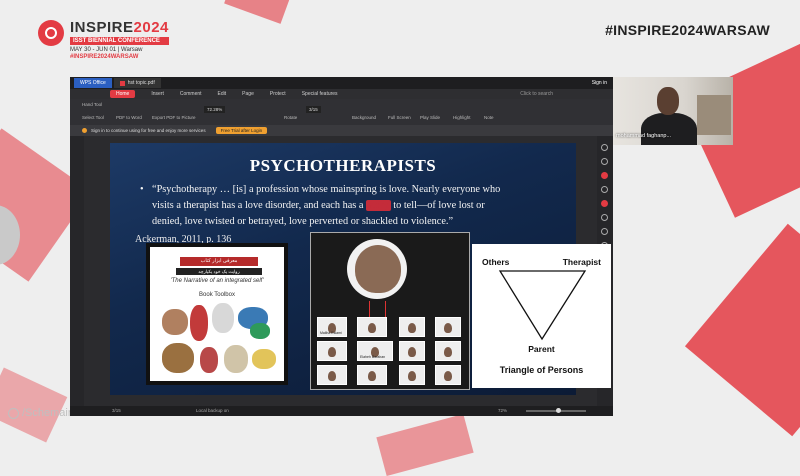  Describe the element at coordinates (219, 261) in the screenshot. I see `book-fa-title: معرفی ابزار کتاب` at that location.